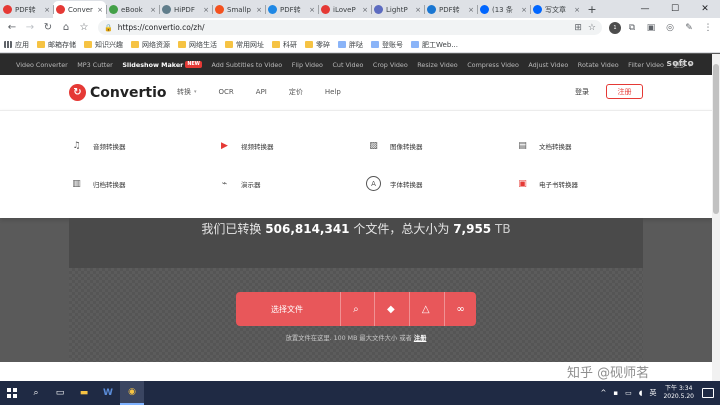 The width and height of the screenshot is (720, 405). What do you see at coordinates (493, 65) in the screenshot?
I see `tool-link: Compress Video` at bounding box center [493, 65].